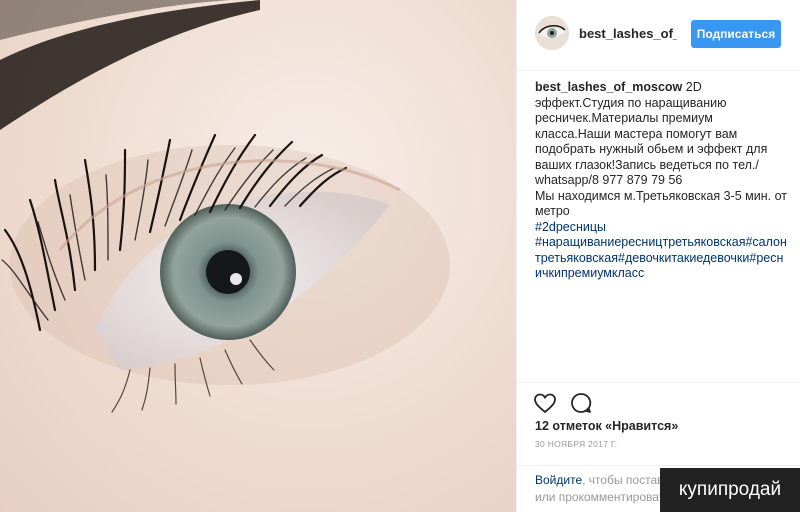  I want to click on likes-count: 12 отметок «Нравится», so click(606, 426).